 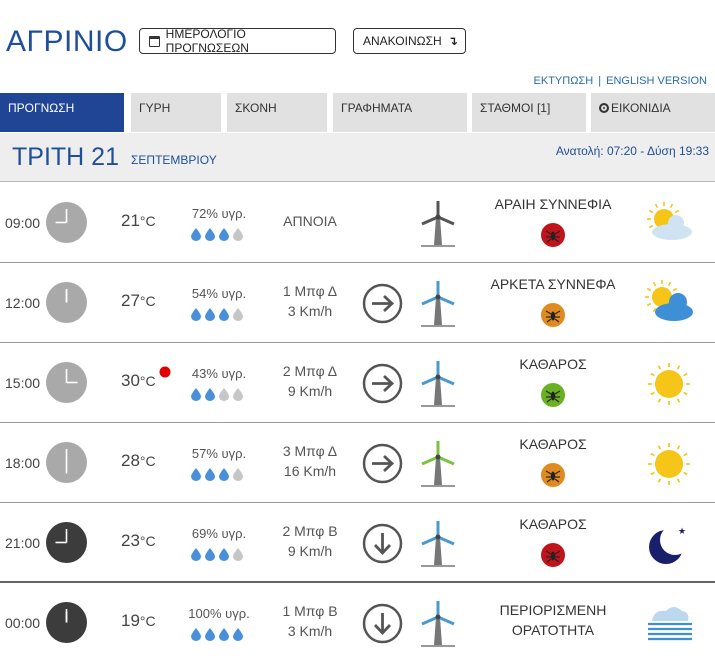 What do you see at coordinates (207, 41) in the screenshot?
I see `forecast-calendar-label: ΗΜΕΡΟΛΟΓΙΟ ΠΡΟΓΝΩΣΕΩΝ` at bounding box center [207, 41].